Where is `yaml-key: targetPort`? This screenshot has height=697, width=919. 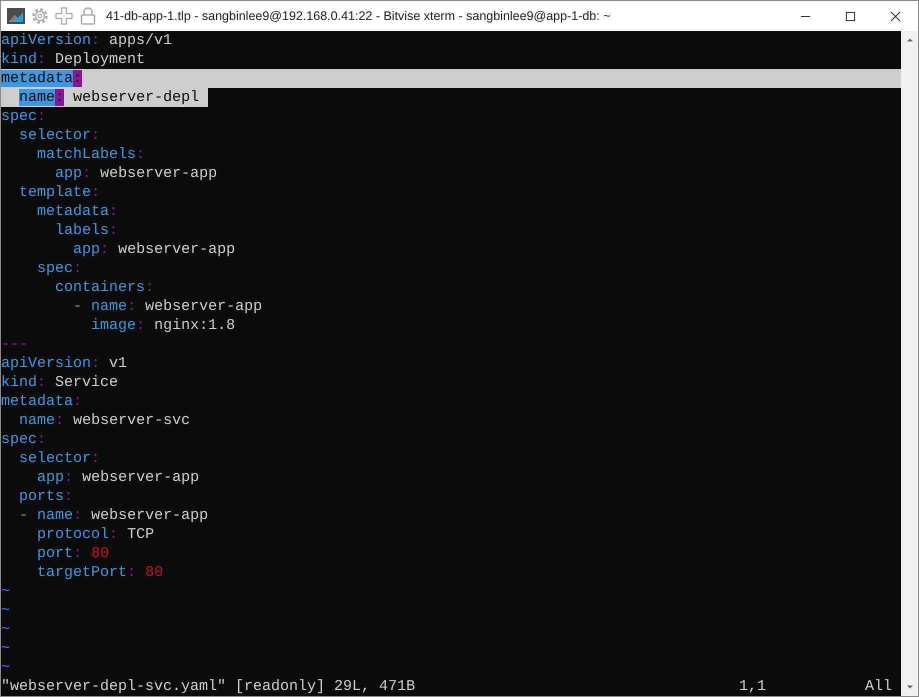
yaml-key: targetPort is located at coordinates (82, 572).